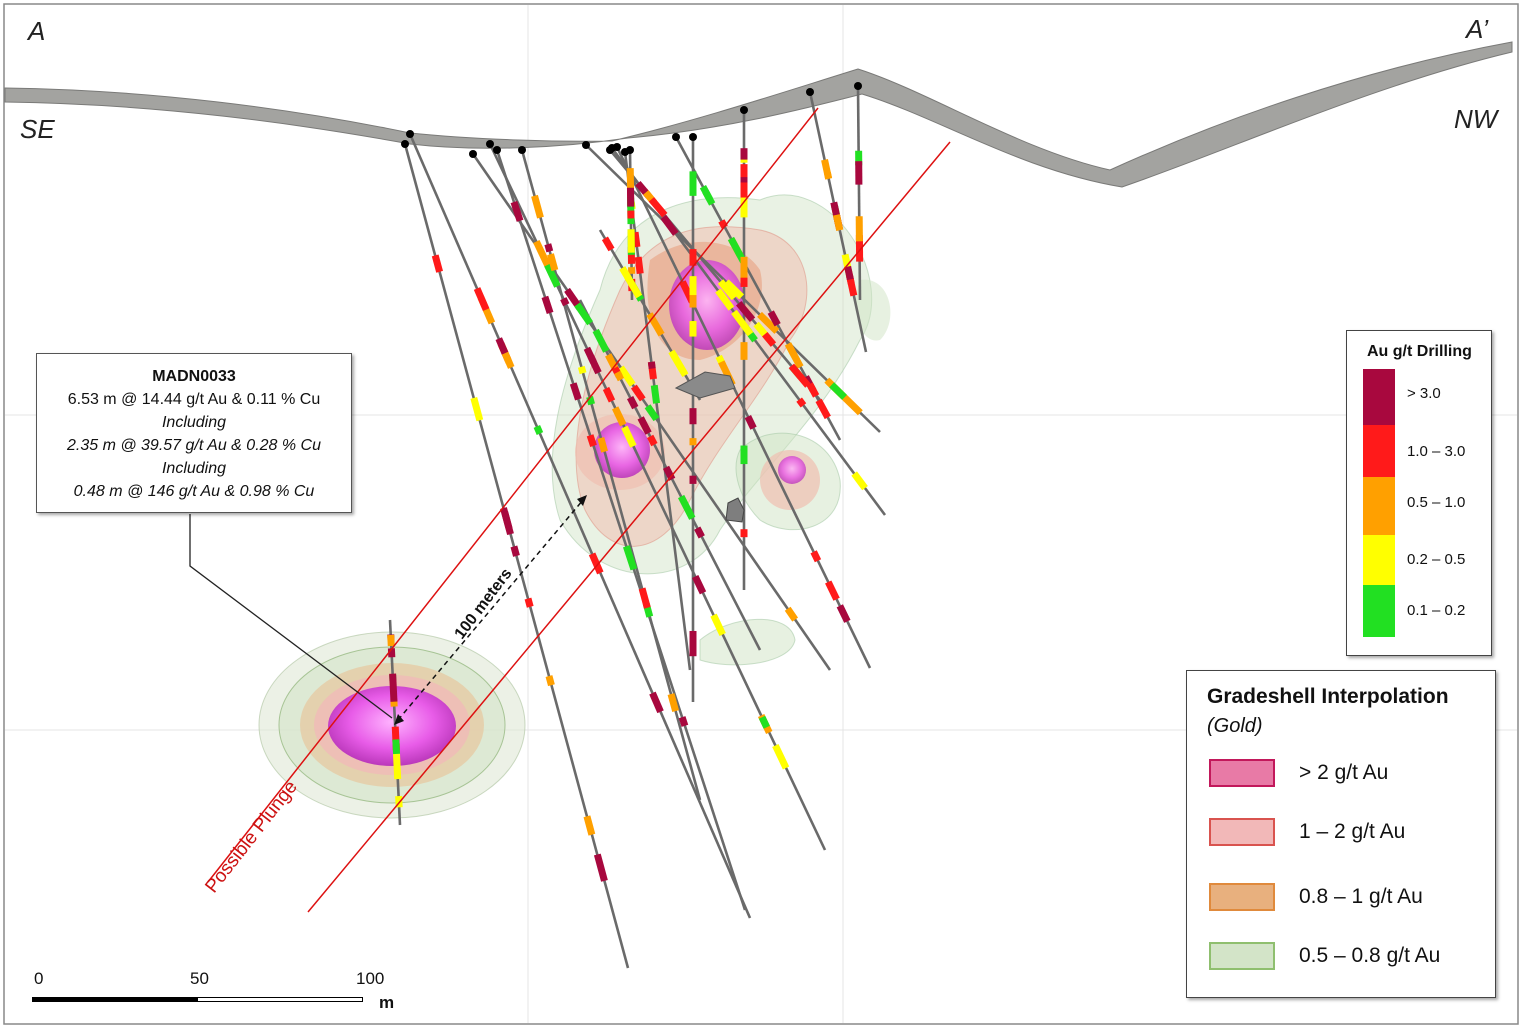  I want to click on direction-nw: NW, so click(1476, 119).